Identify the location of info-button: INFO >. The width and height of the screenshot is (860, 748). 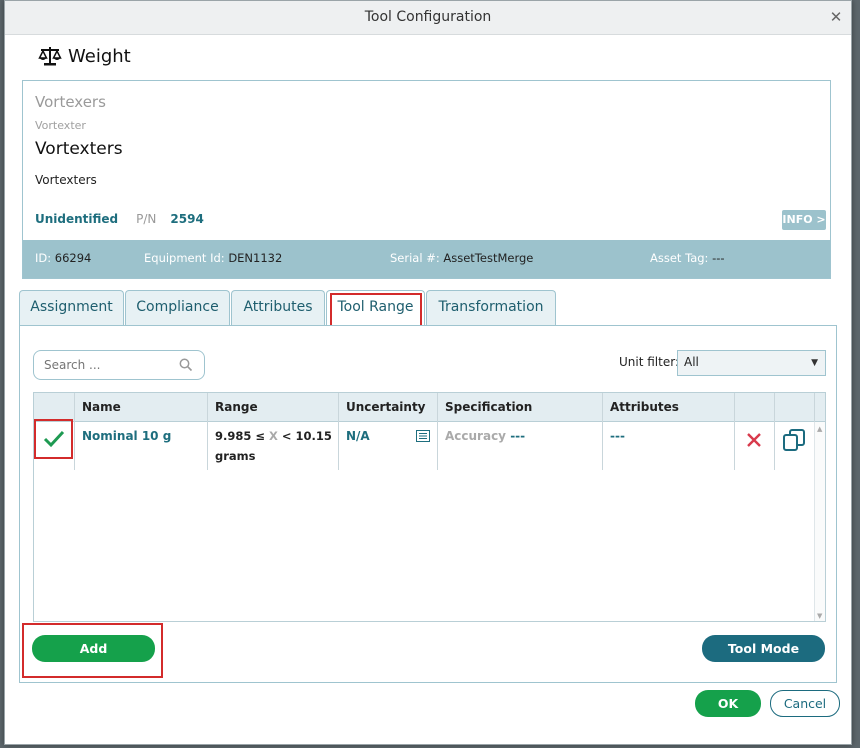
(804, 220).